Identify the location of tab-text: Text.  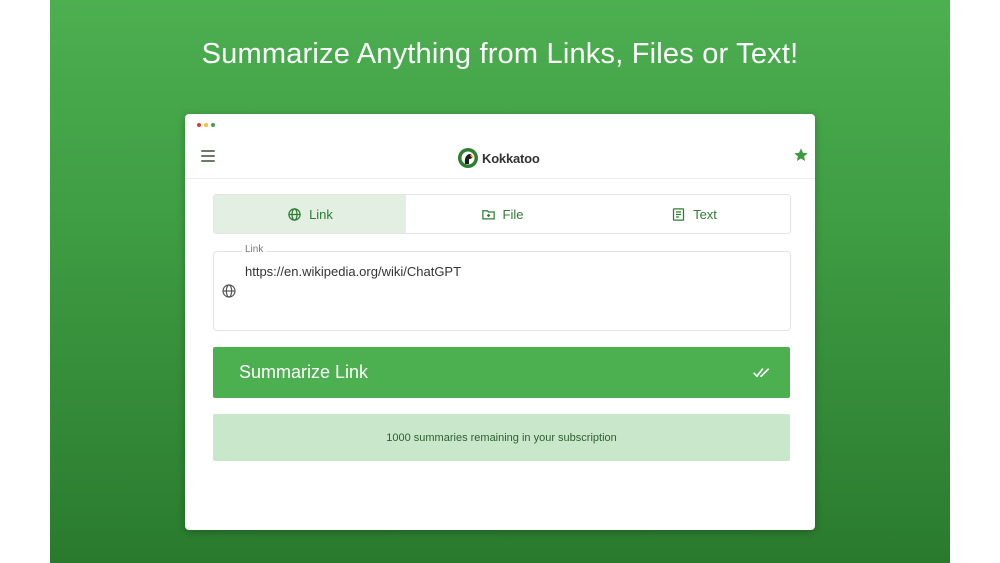
(694, 214).